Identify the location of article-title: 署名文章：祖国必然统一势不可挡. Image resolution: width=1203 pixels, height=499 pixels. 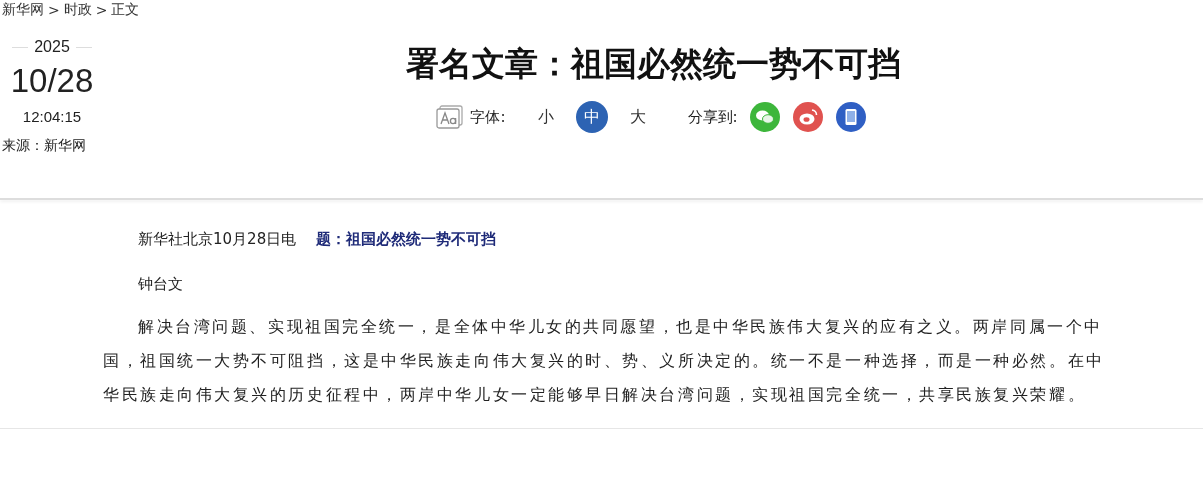
(653, 64).